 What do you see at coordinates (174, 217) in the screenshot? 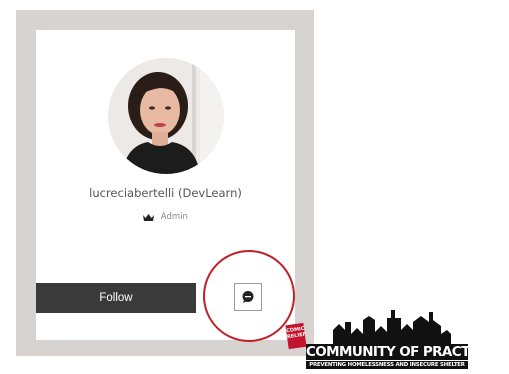
I see `role-label: Admin` at bounding box center [174, 217].